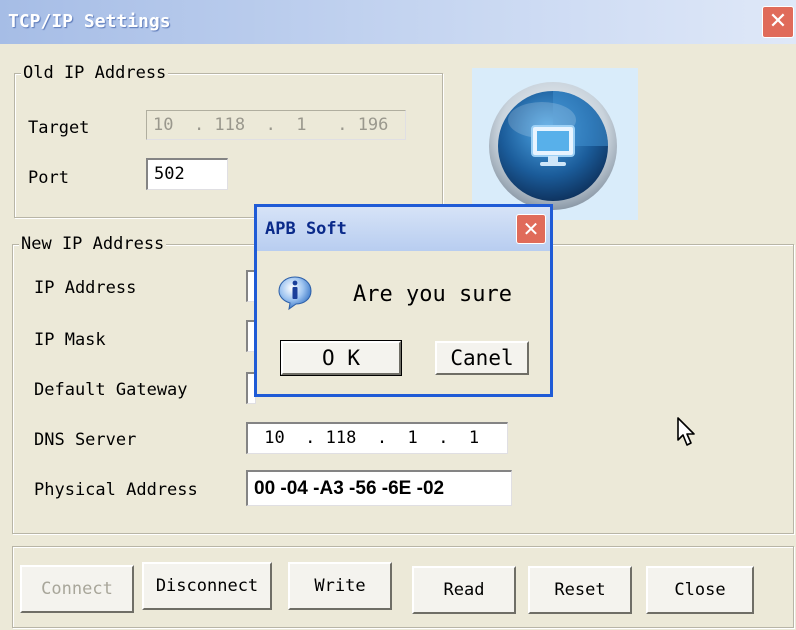 This screenshot has width=796, height=630. I want to click on old-ip-group: Old IP Address, so click(228, 140).